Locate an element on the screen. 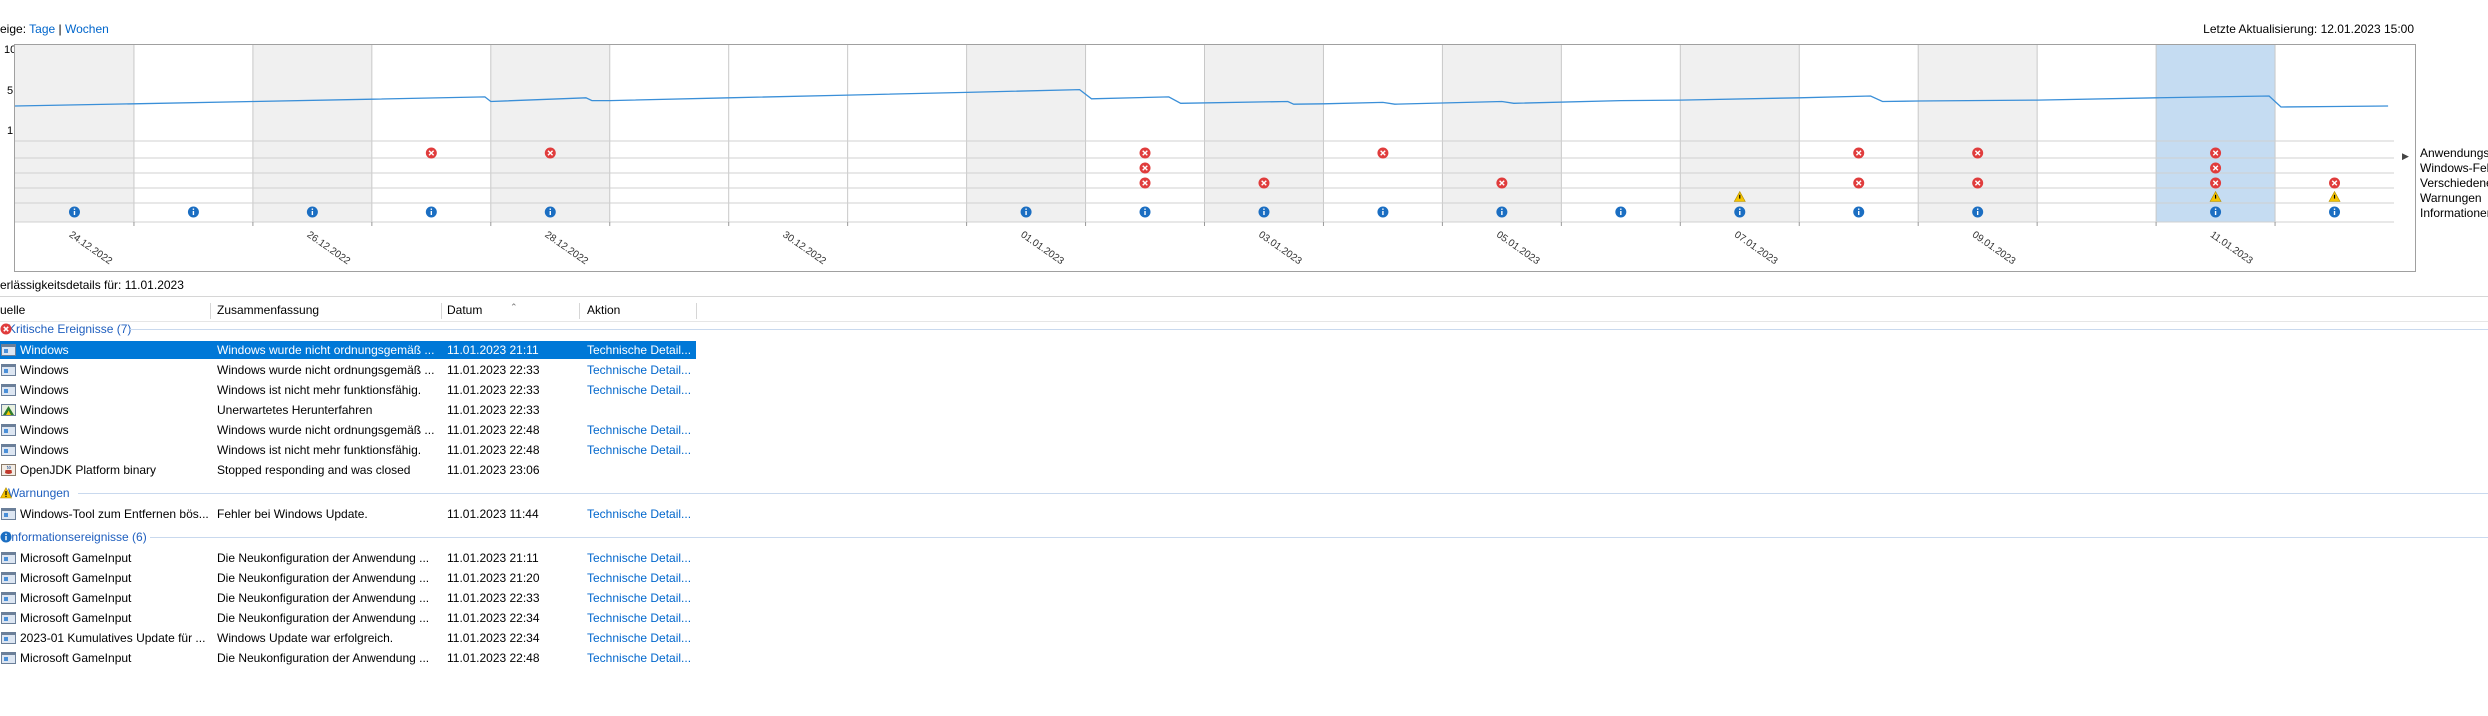 Image resolution: width=2488 pixels, height=716 pixels. x-tick-label: 26.12.2022 is located at coordinates (329, 248).